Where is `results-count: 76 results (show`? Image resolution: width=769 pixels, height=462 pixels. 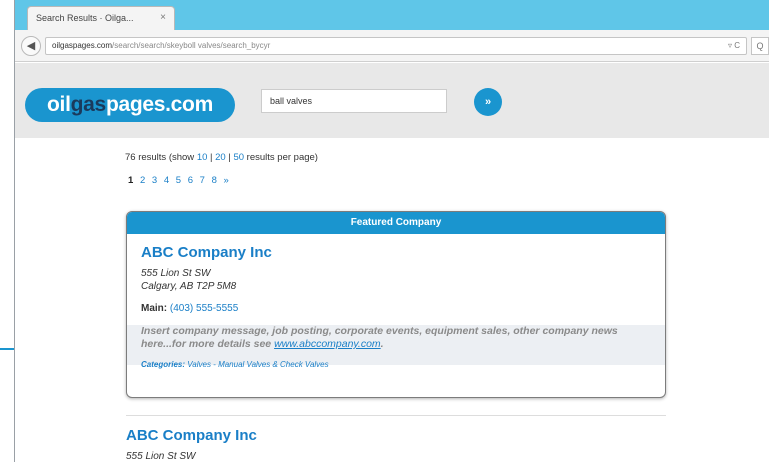 results-count: 76 results (show is located at coordinates (161, 157).